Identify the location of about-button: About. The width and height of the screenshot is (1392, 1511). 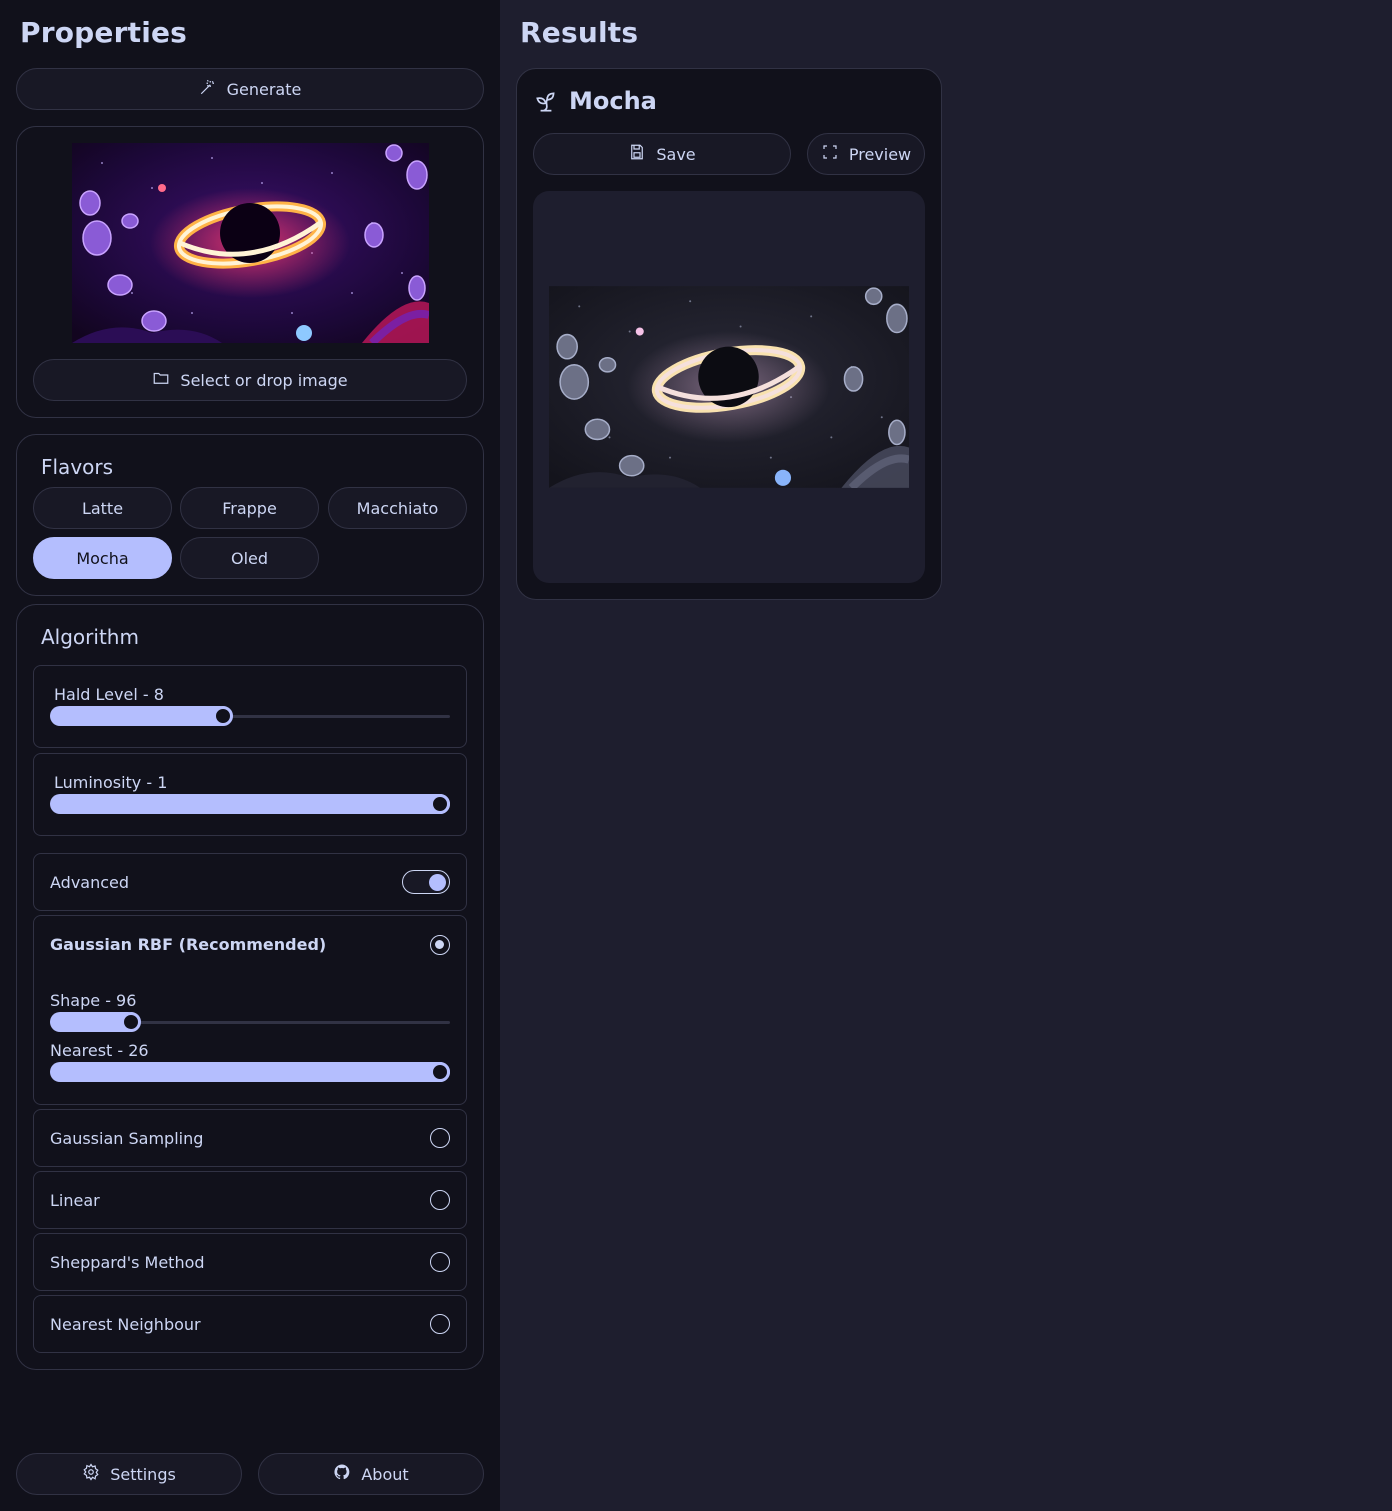
(371, 1474).